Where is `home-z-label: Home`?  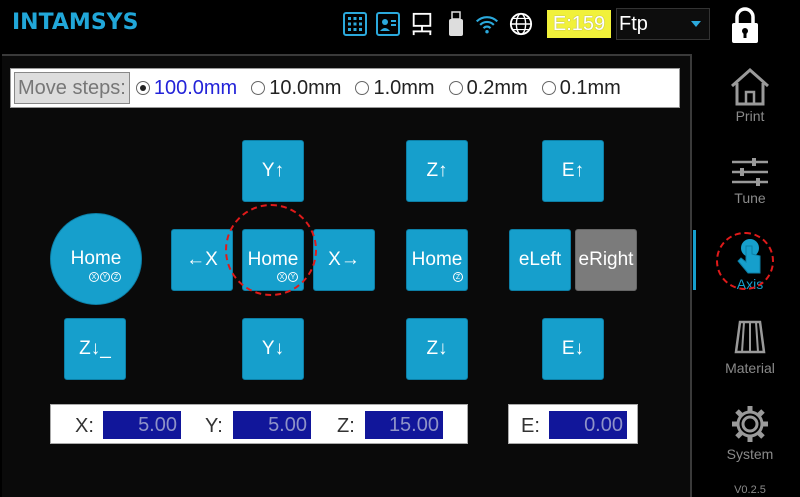
home-z-label: Home is located at coordinates (437, 259).